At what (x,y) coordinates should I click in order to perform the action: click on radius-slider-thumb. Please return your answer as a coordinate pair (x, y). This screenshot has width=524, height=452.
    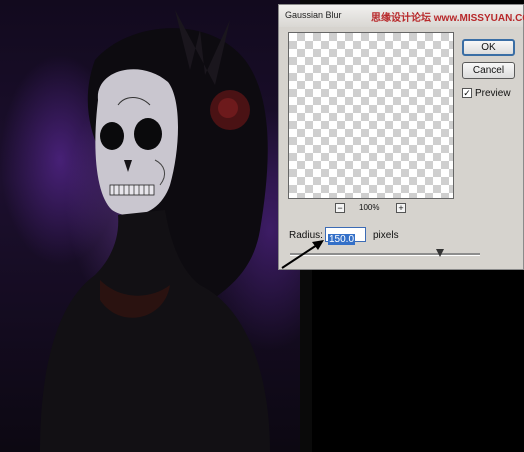
    Looking at the image, I should click on (440, 253).